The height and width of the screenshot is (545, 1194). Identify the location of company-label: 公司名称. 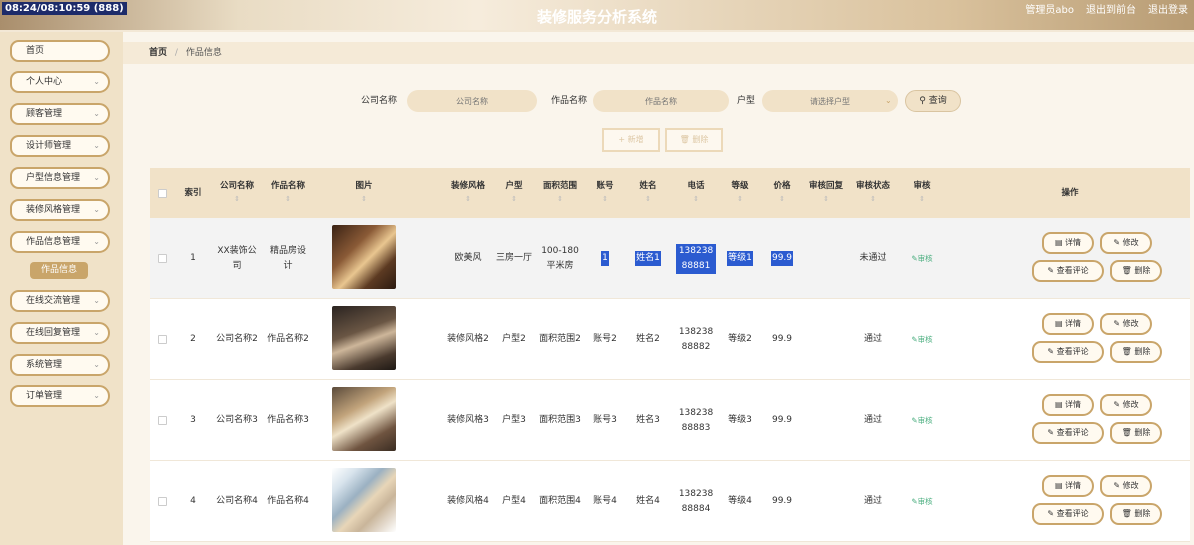
(379, 101).